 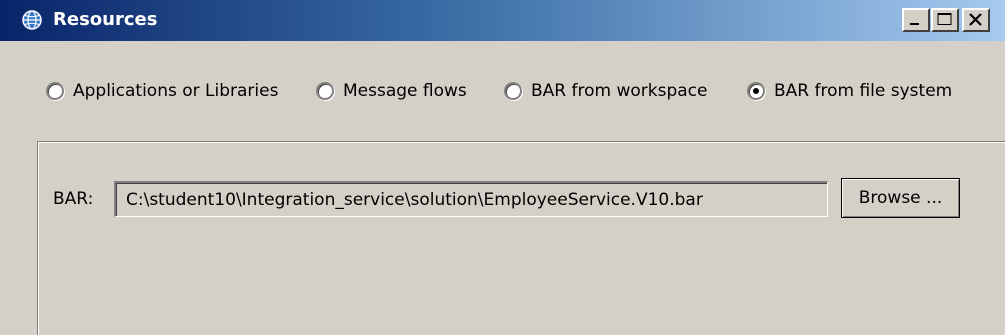 I want to click on radio-label: Applications or Libraries, so click(x=176, y=91).